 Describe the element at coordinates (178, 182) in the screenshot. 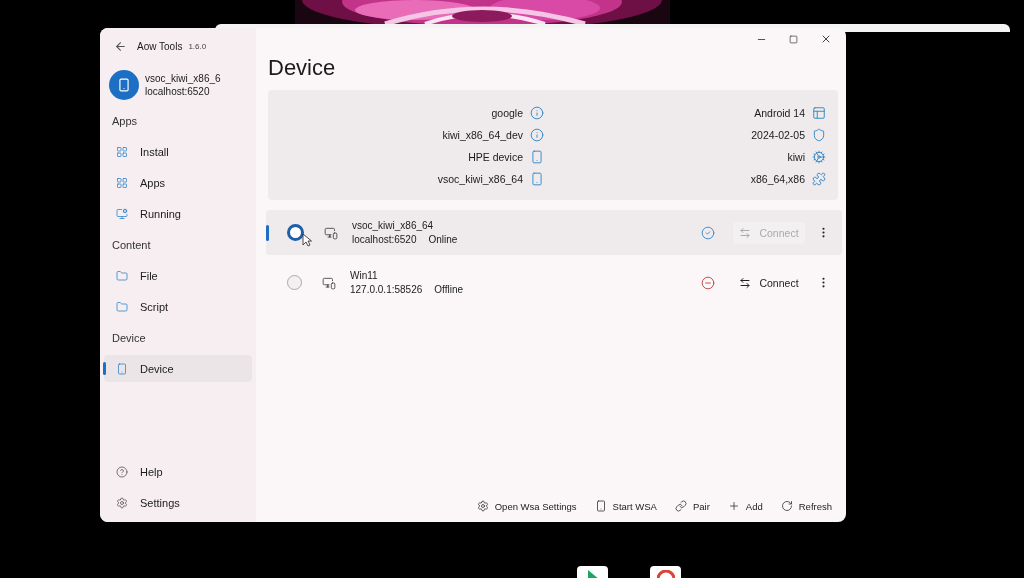

I see `nav-item: Apps` at that location.